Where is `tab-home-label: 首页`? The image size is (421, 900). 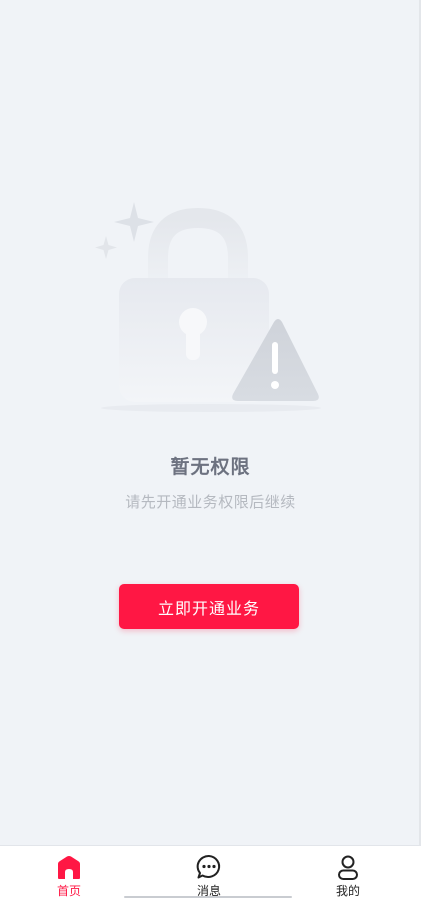
tab-home-label: 首页 is located at coordinates (68, 891).